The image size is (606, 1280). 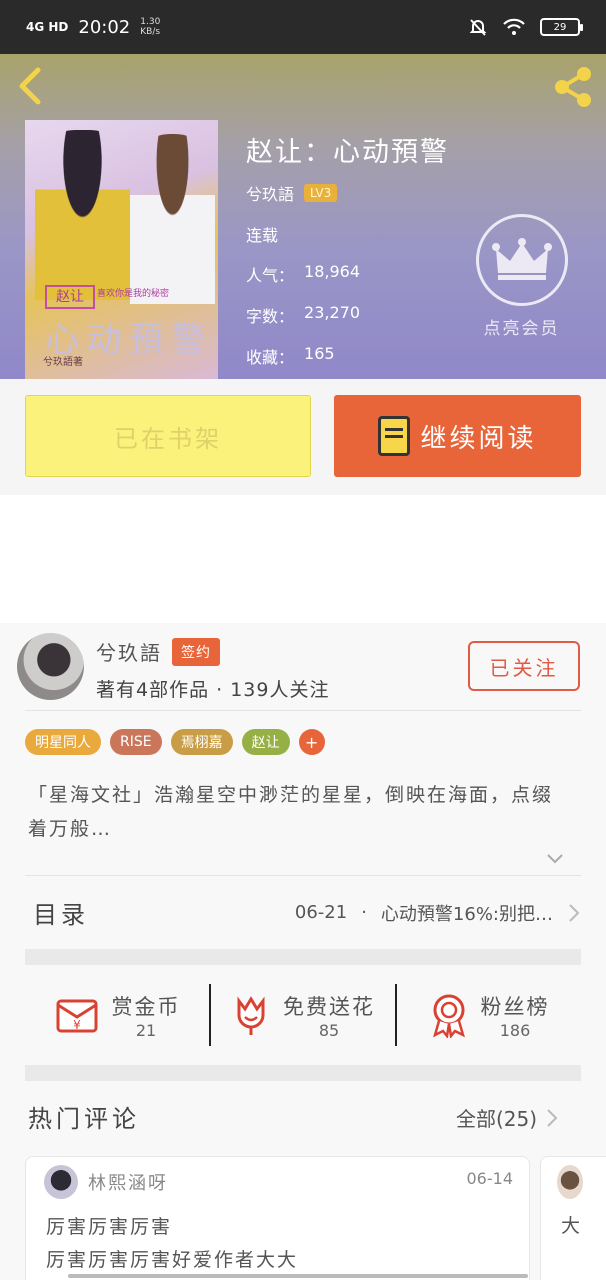 What do you see at coordinates (270, 316) in the screenshot?
I see `wordcount-label: 字数：` at bounding box center [270, 316].